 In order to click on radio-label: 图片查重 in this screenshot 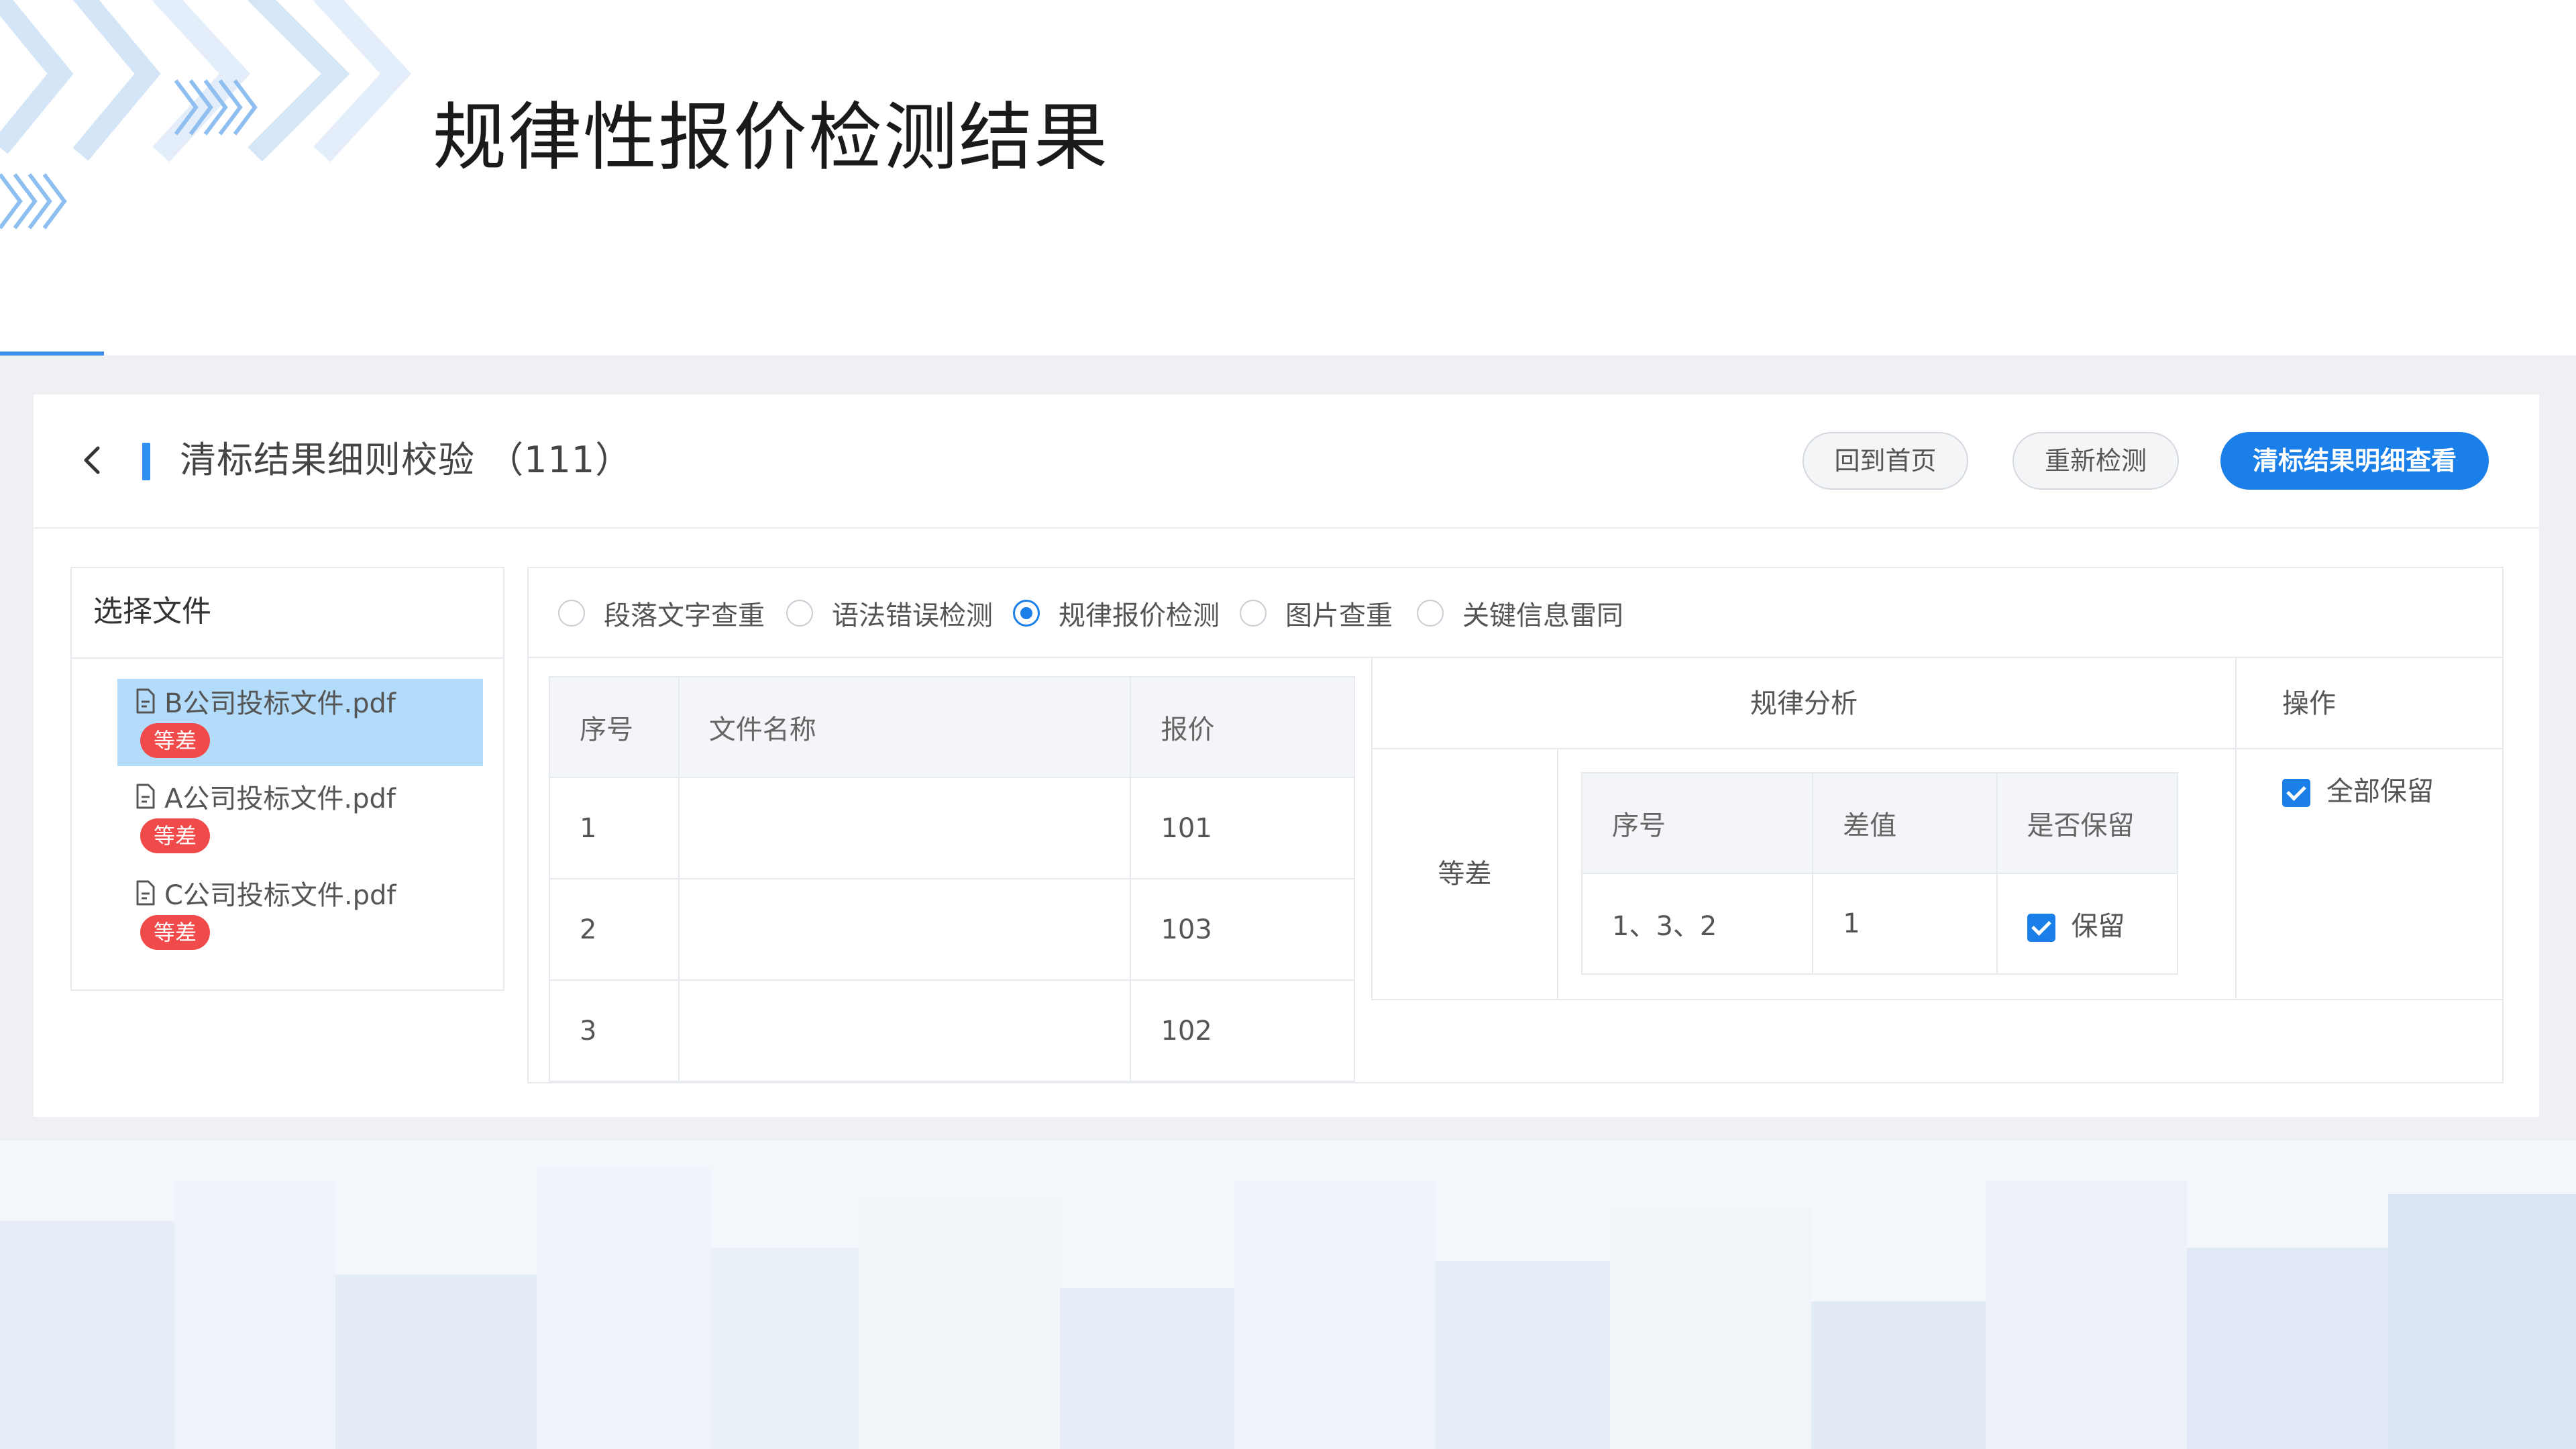, I will do `click(1339, 615)`.